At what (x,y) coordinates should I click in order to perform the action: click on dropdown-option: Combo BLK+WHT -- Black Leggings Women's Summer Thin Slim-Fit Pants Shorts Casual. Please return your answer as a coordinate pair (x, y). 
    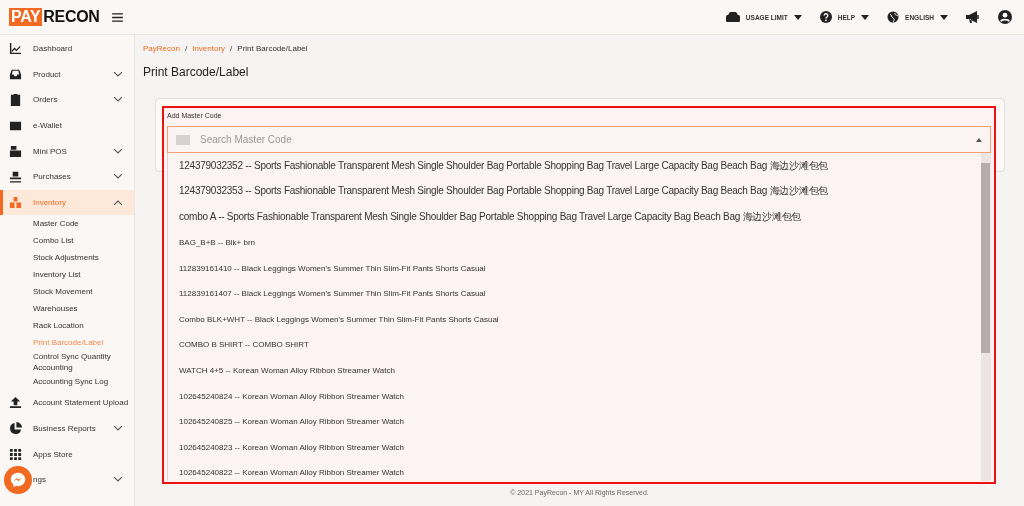
    Looking at the image, I should click on (580, 319).